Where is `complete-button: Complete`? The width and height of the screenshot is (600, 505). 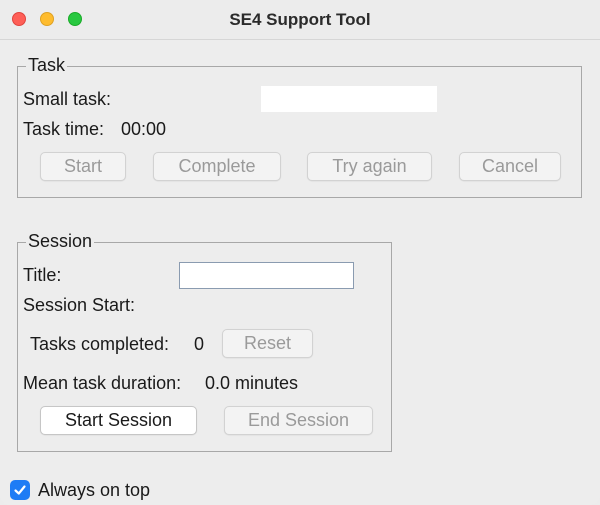
complete-button: Complete is located at coordinates (217, 166).